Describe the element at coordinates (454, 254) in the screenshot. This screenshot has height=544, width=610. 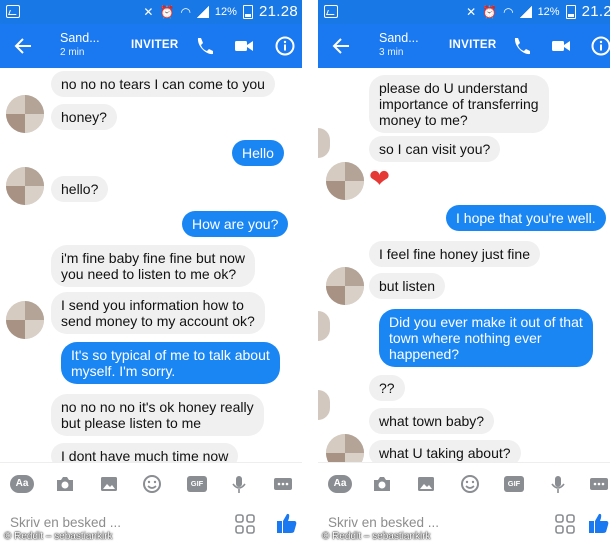
I see `message-bubble-incoming: I feel fine honey just fine` at that location.